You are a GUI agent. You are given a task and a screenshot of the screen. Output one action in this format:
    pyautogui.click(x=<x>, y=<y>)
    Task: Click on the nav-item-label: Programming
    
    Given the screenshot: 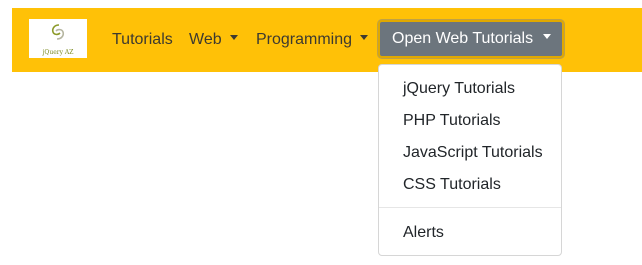 What is the action you would take?
    pyautogui.click(x=304, y=39)
    